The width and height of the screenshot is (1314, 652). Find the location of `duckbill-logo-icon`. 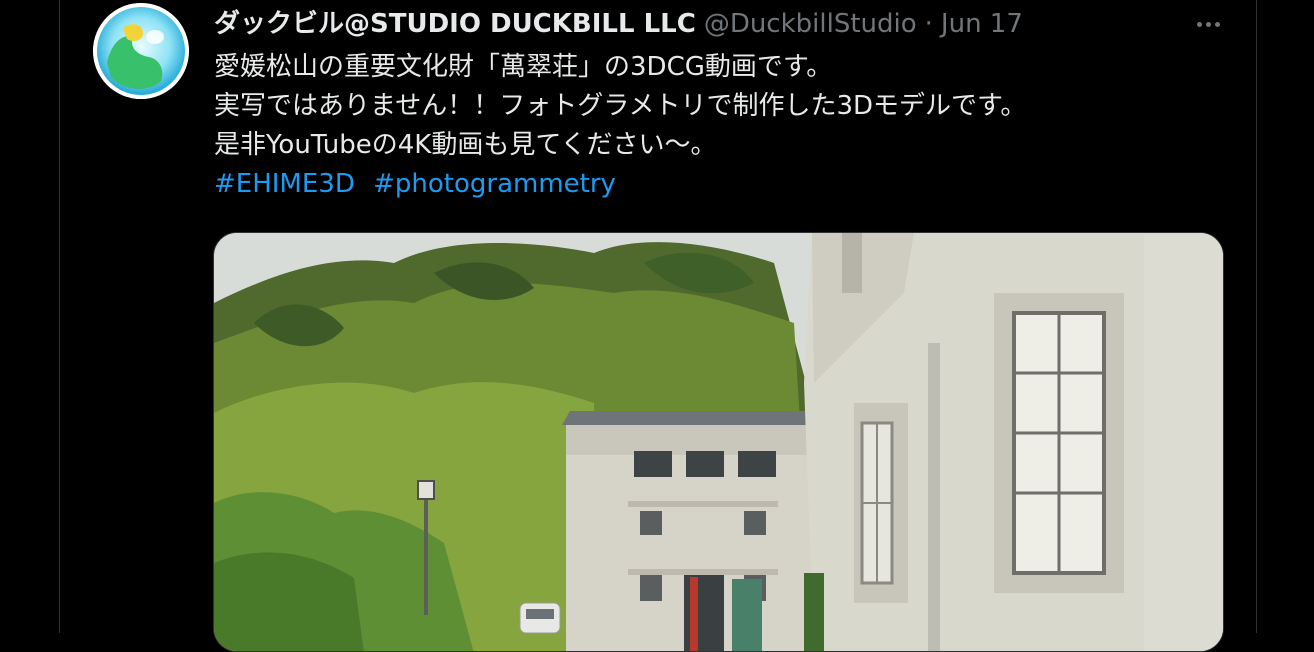

duckbill-logo-icon is located at coordinates (141, 51).